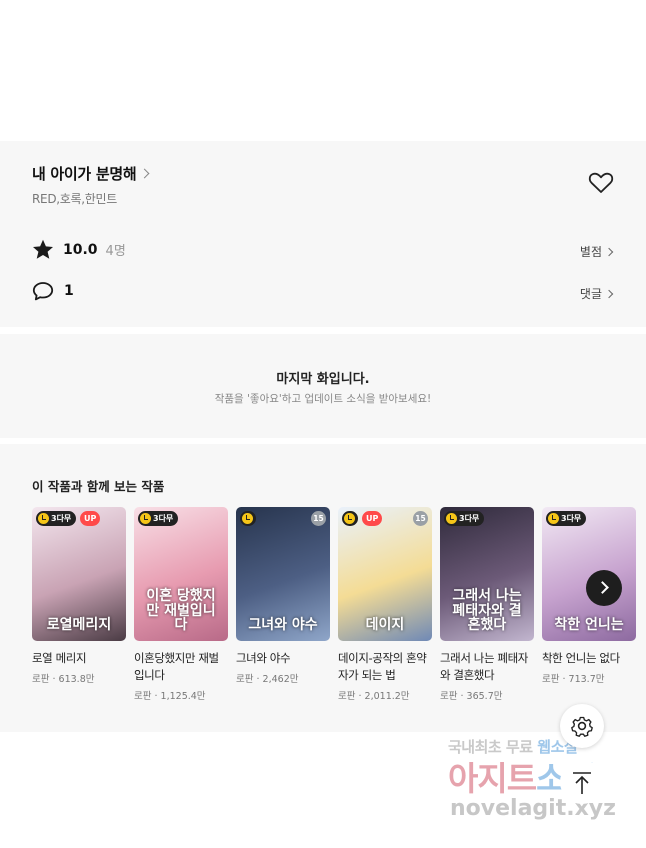  Describe the element at coordinates (79, 625) in the screenshot. I see `cover-title-art: 로열메리지` at that location.